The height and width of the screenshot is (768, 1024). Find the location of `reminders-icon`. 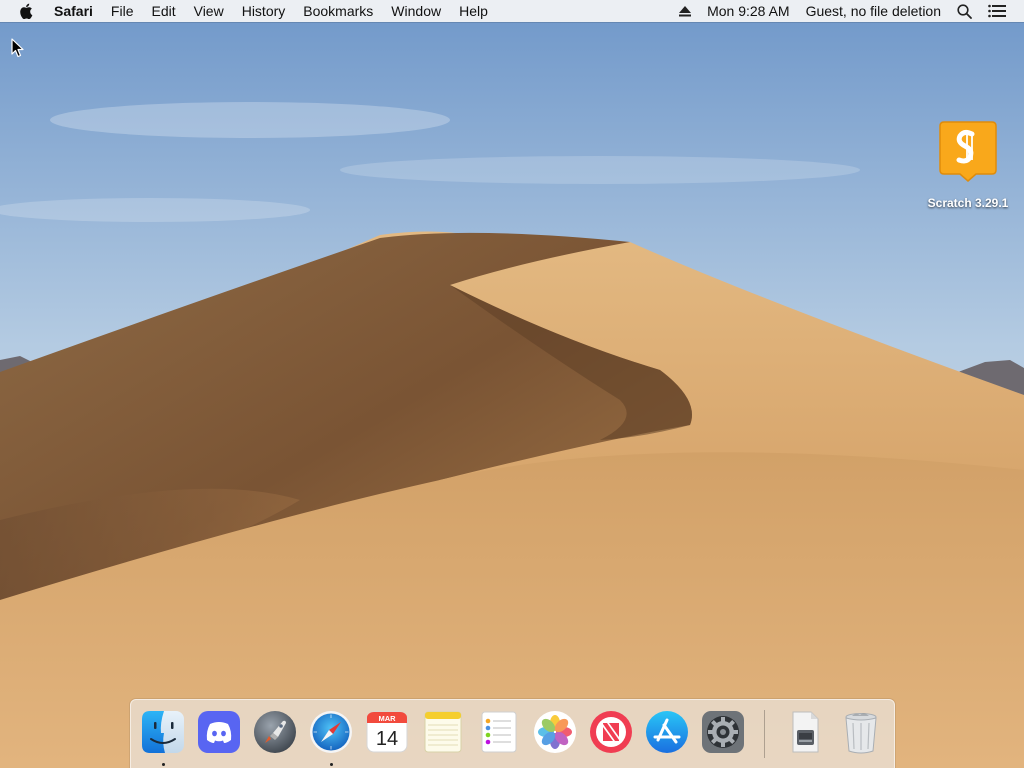

reminders-icon is located at coordinates (499, 732).